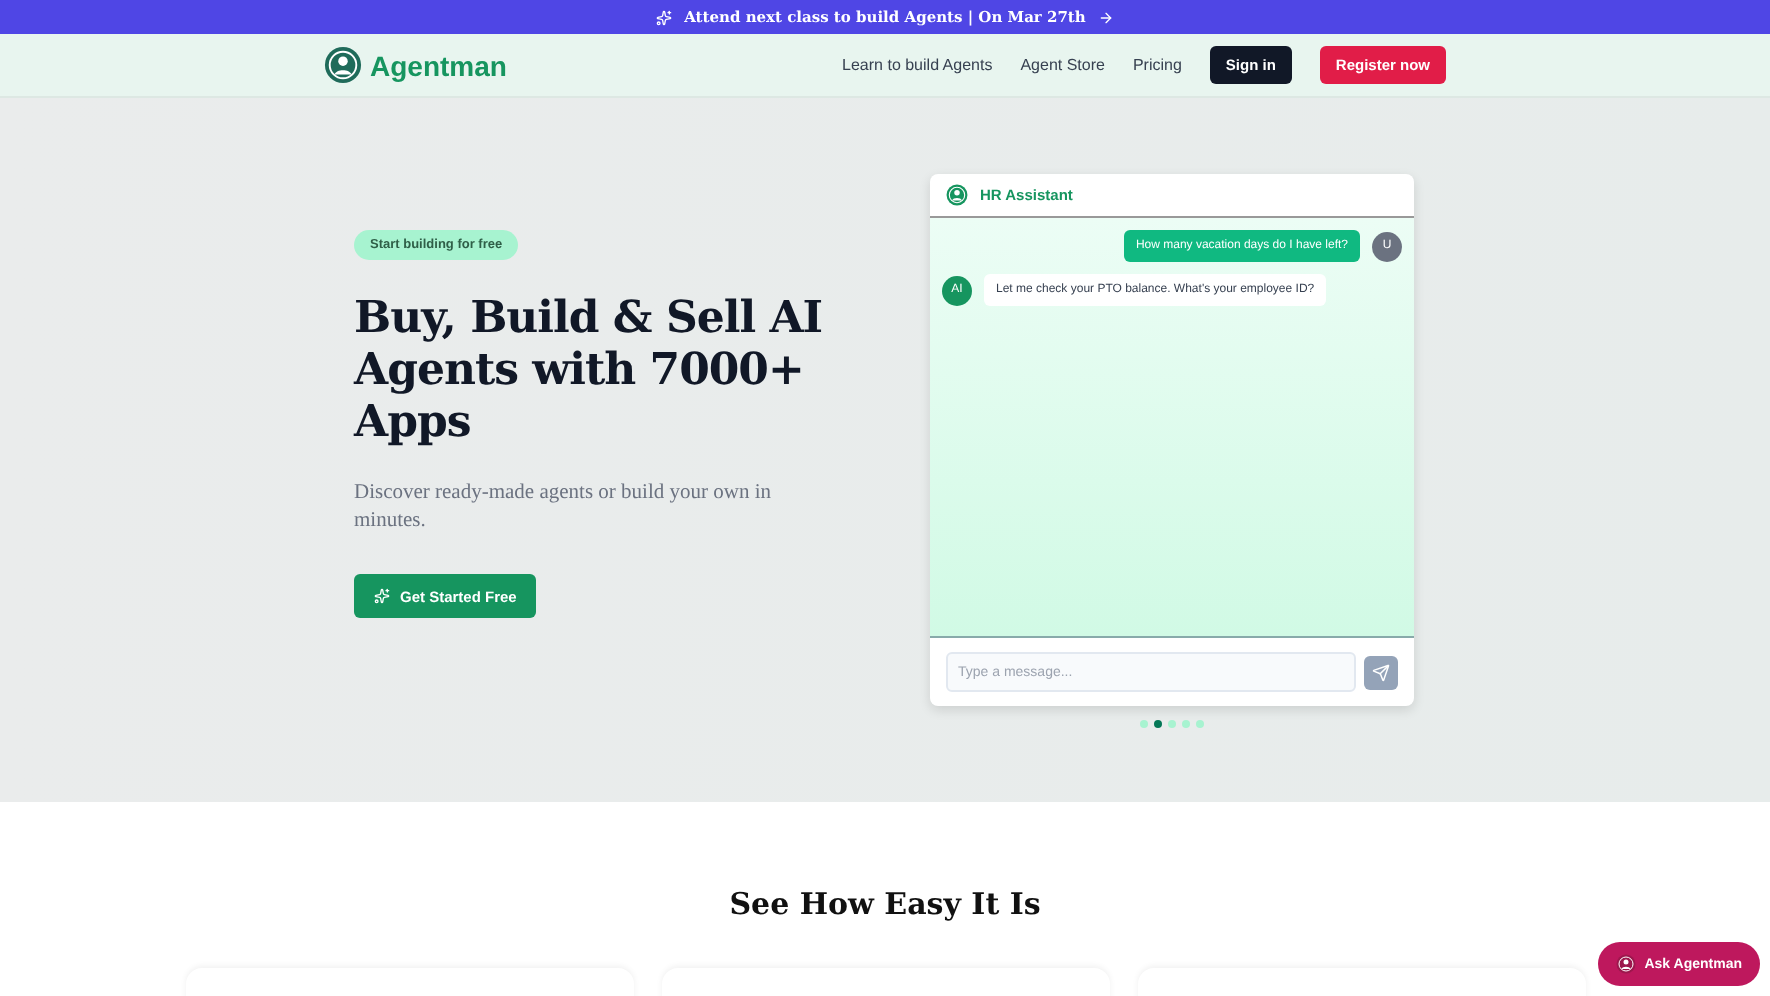  I want to click on arrow-icon, so click(1105, 17).